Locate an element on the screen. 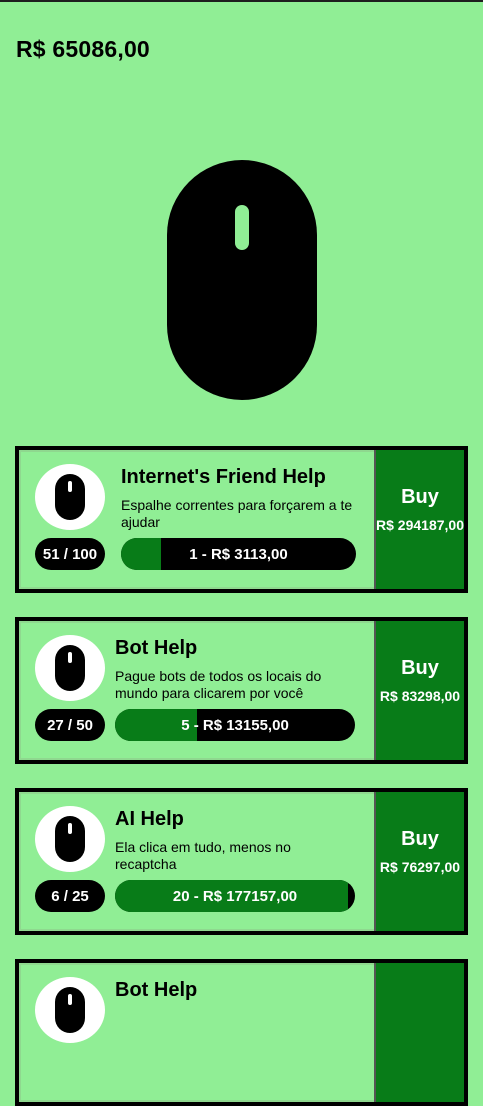  buy-button: Buy R$ 76297,00 is located at coordinates (419, 861).